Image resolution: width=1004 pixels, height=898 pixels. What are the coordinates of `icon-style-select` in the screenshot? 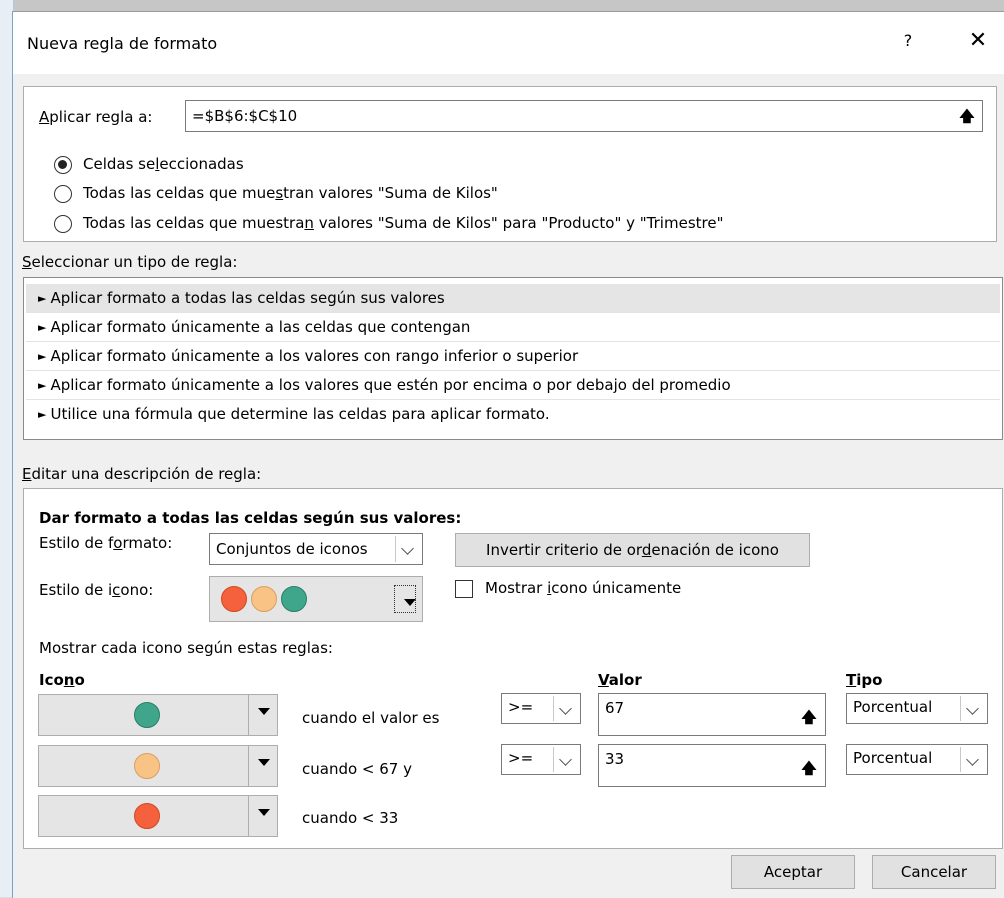 It's located at (316, 599).